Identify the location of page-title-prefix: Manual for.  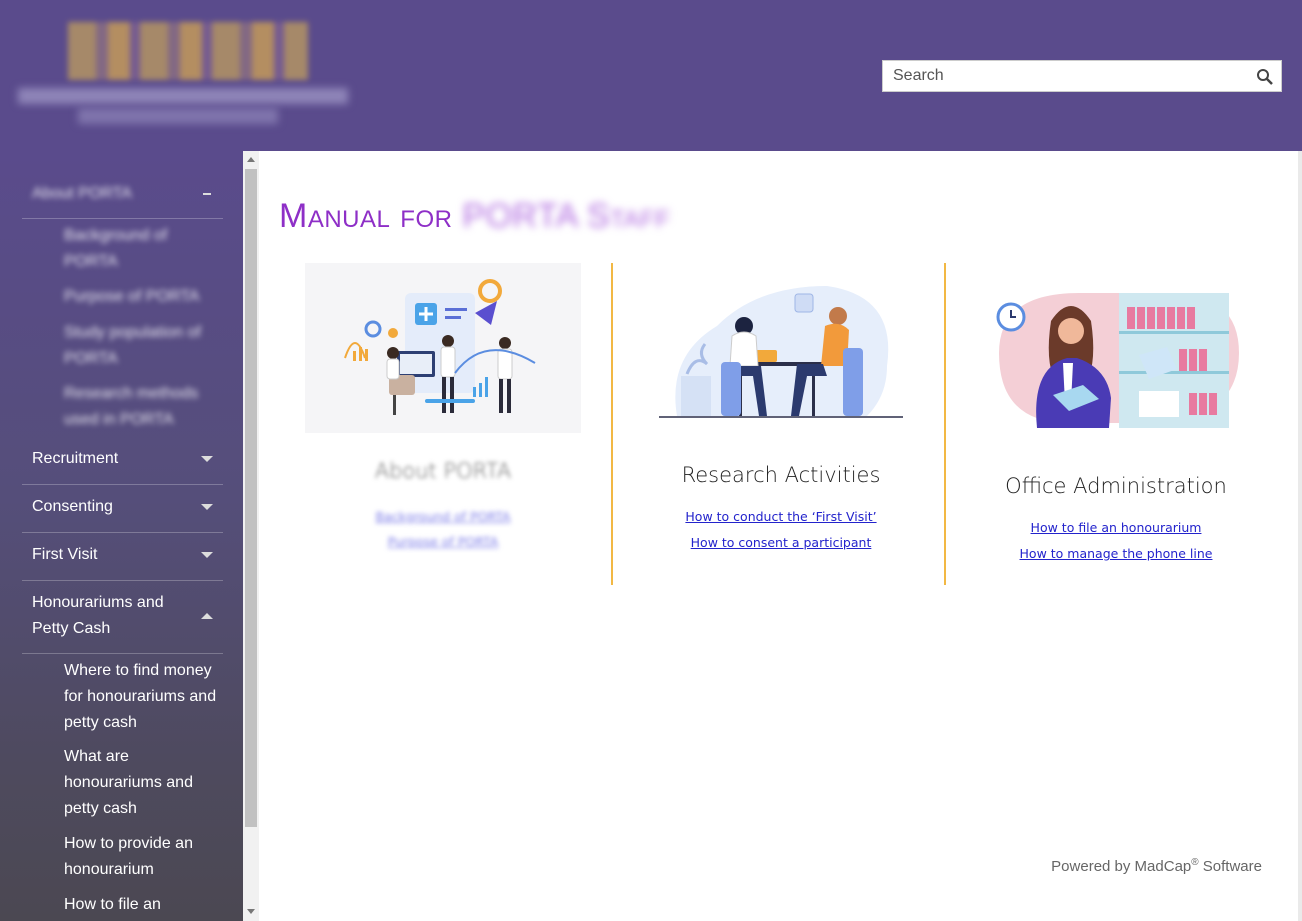
(366, 216).